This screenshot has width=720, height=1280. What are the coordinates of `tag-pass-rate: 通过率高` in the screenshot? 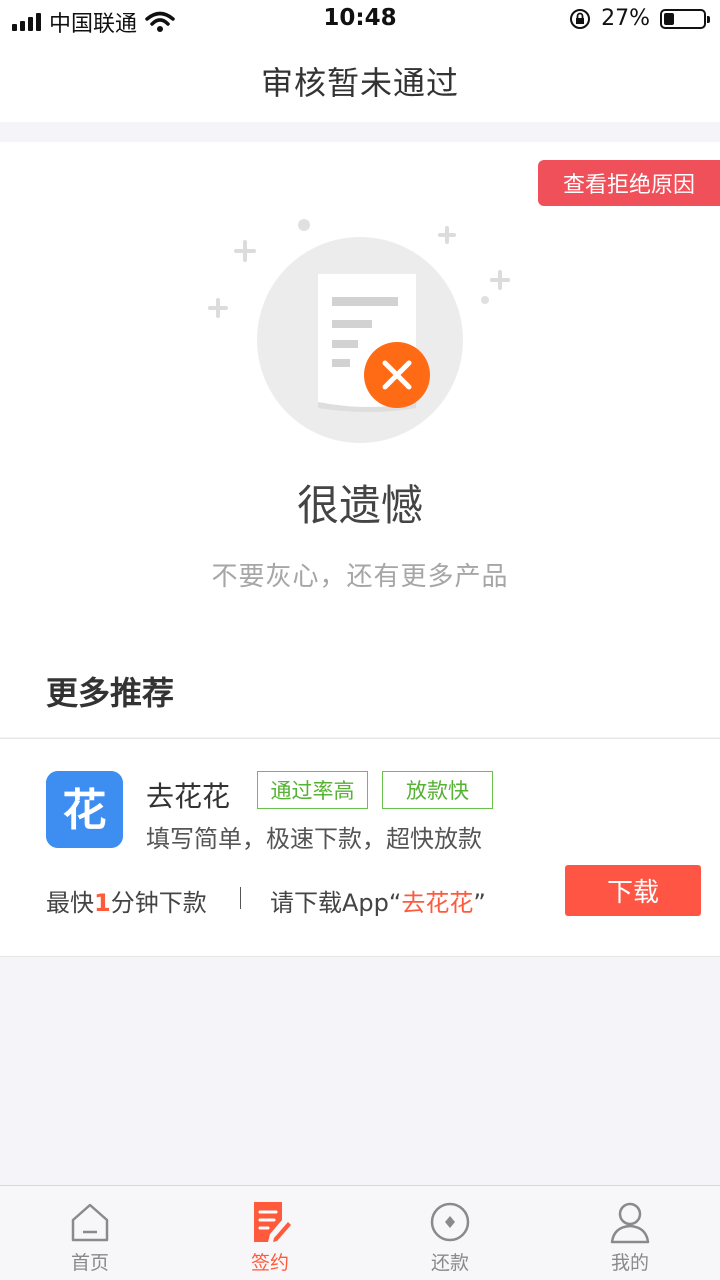 It's located at (312, 790).